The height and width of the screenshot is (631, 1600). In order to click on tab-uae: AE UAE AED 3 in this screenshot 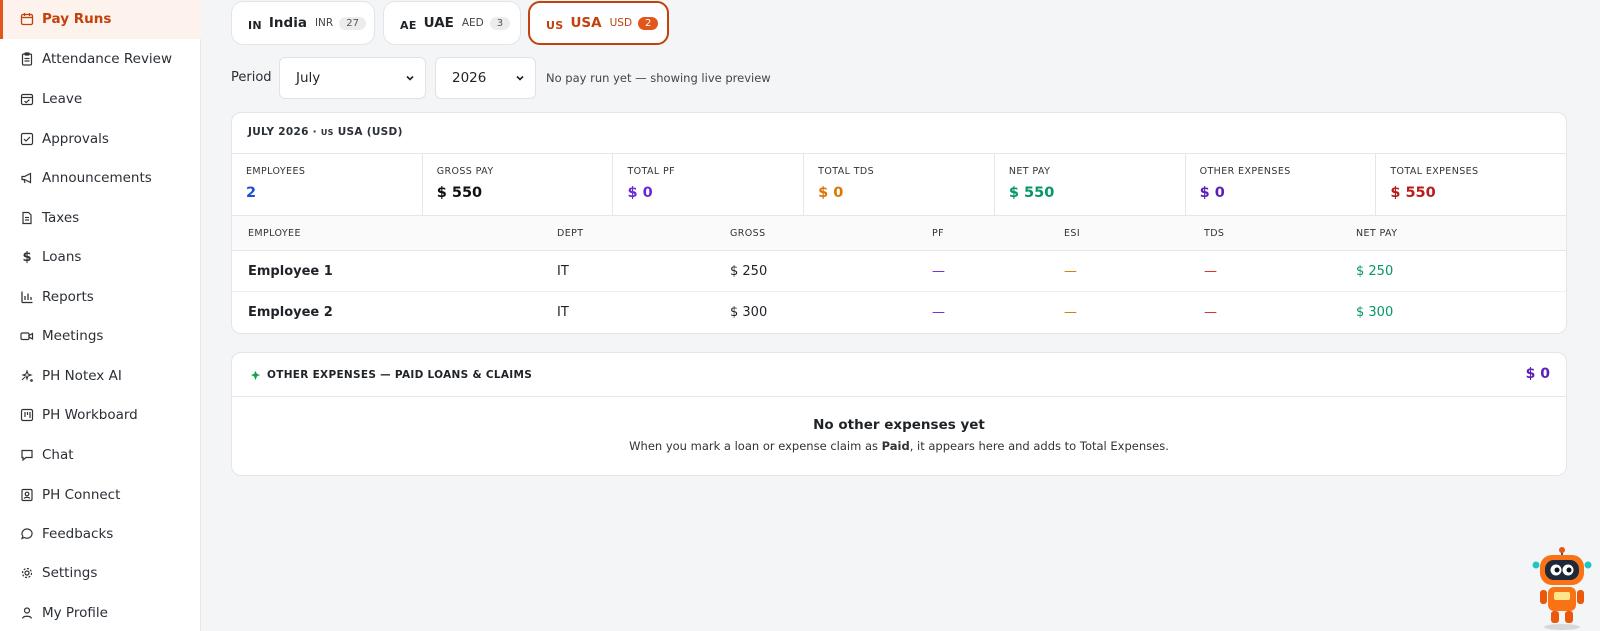, I will do `click(452, 23)`.